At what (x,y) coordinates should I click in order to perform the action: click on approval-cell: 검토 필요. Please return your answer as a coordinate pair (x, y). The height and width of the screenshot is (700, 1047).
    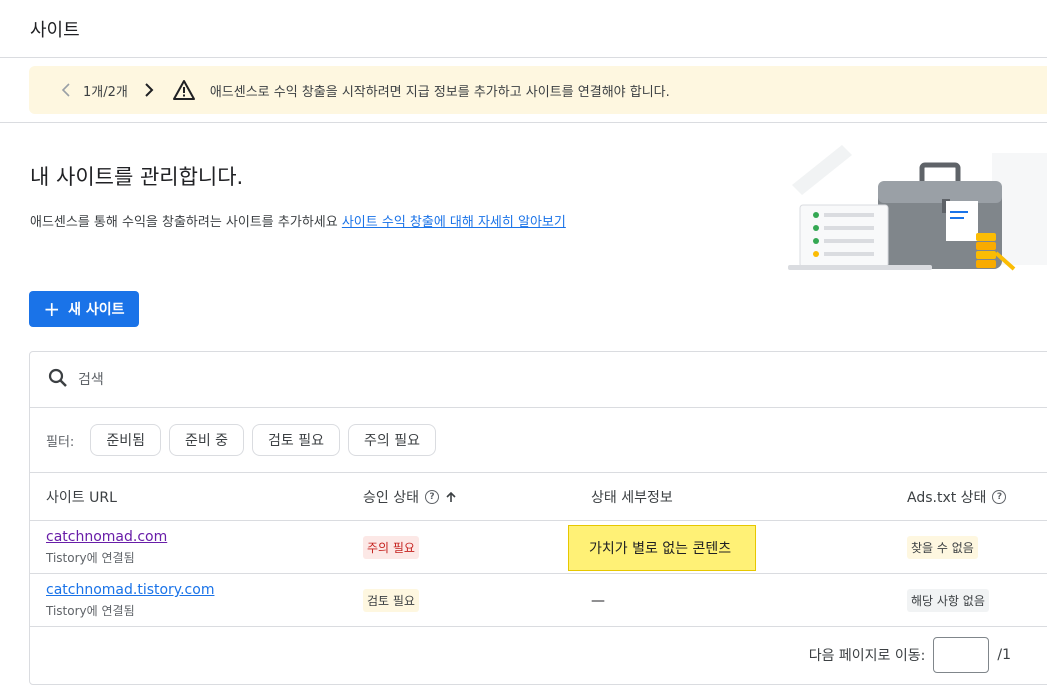
    Looking at the image, I should click on (391, 600).